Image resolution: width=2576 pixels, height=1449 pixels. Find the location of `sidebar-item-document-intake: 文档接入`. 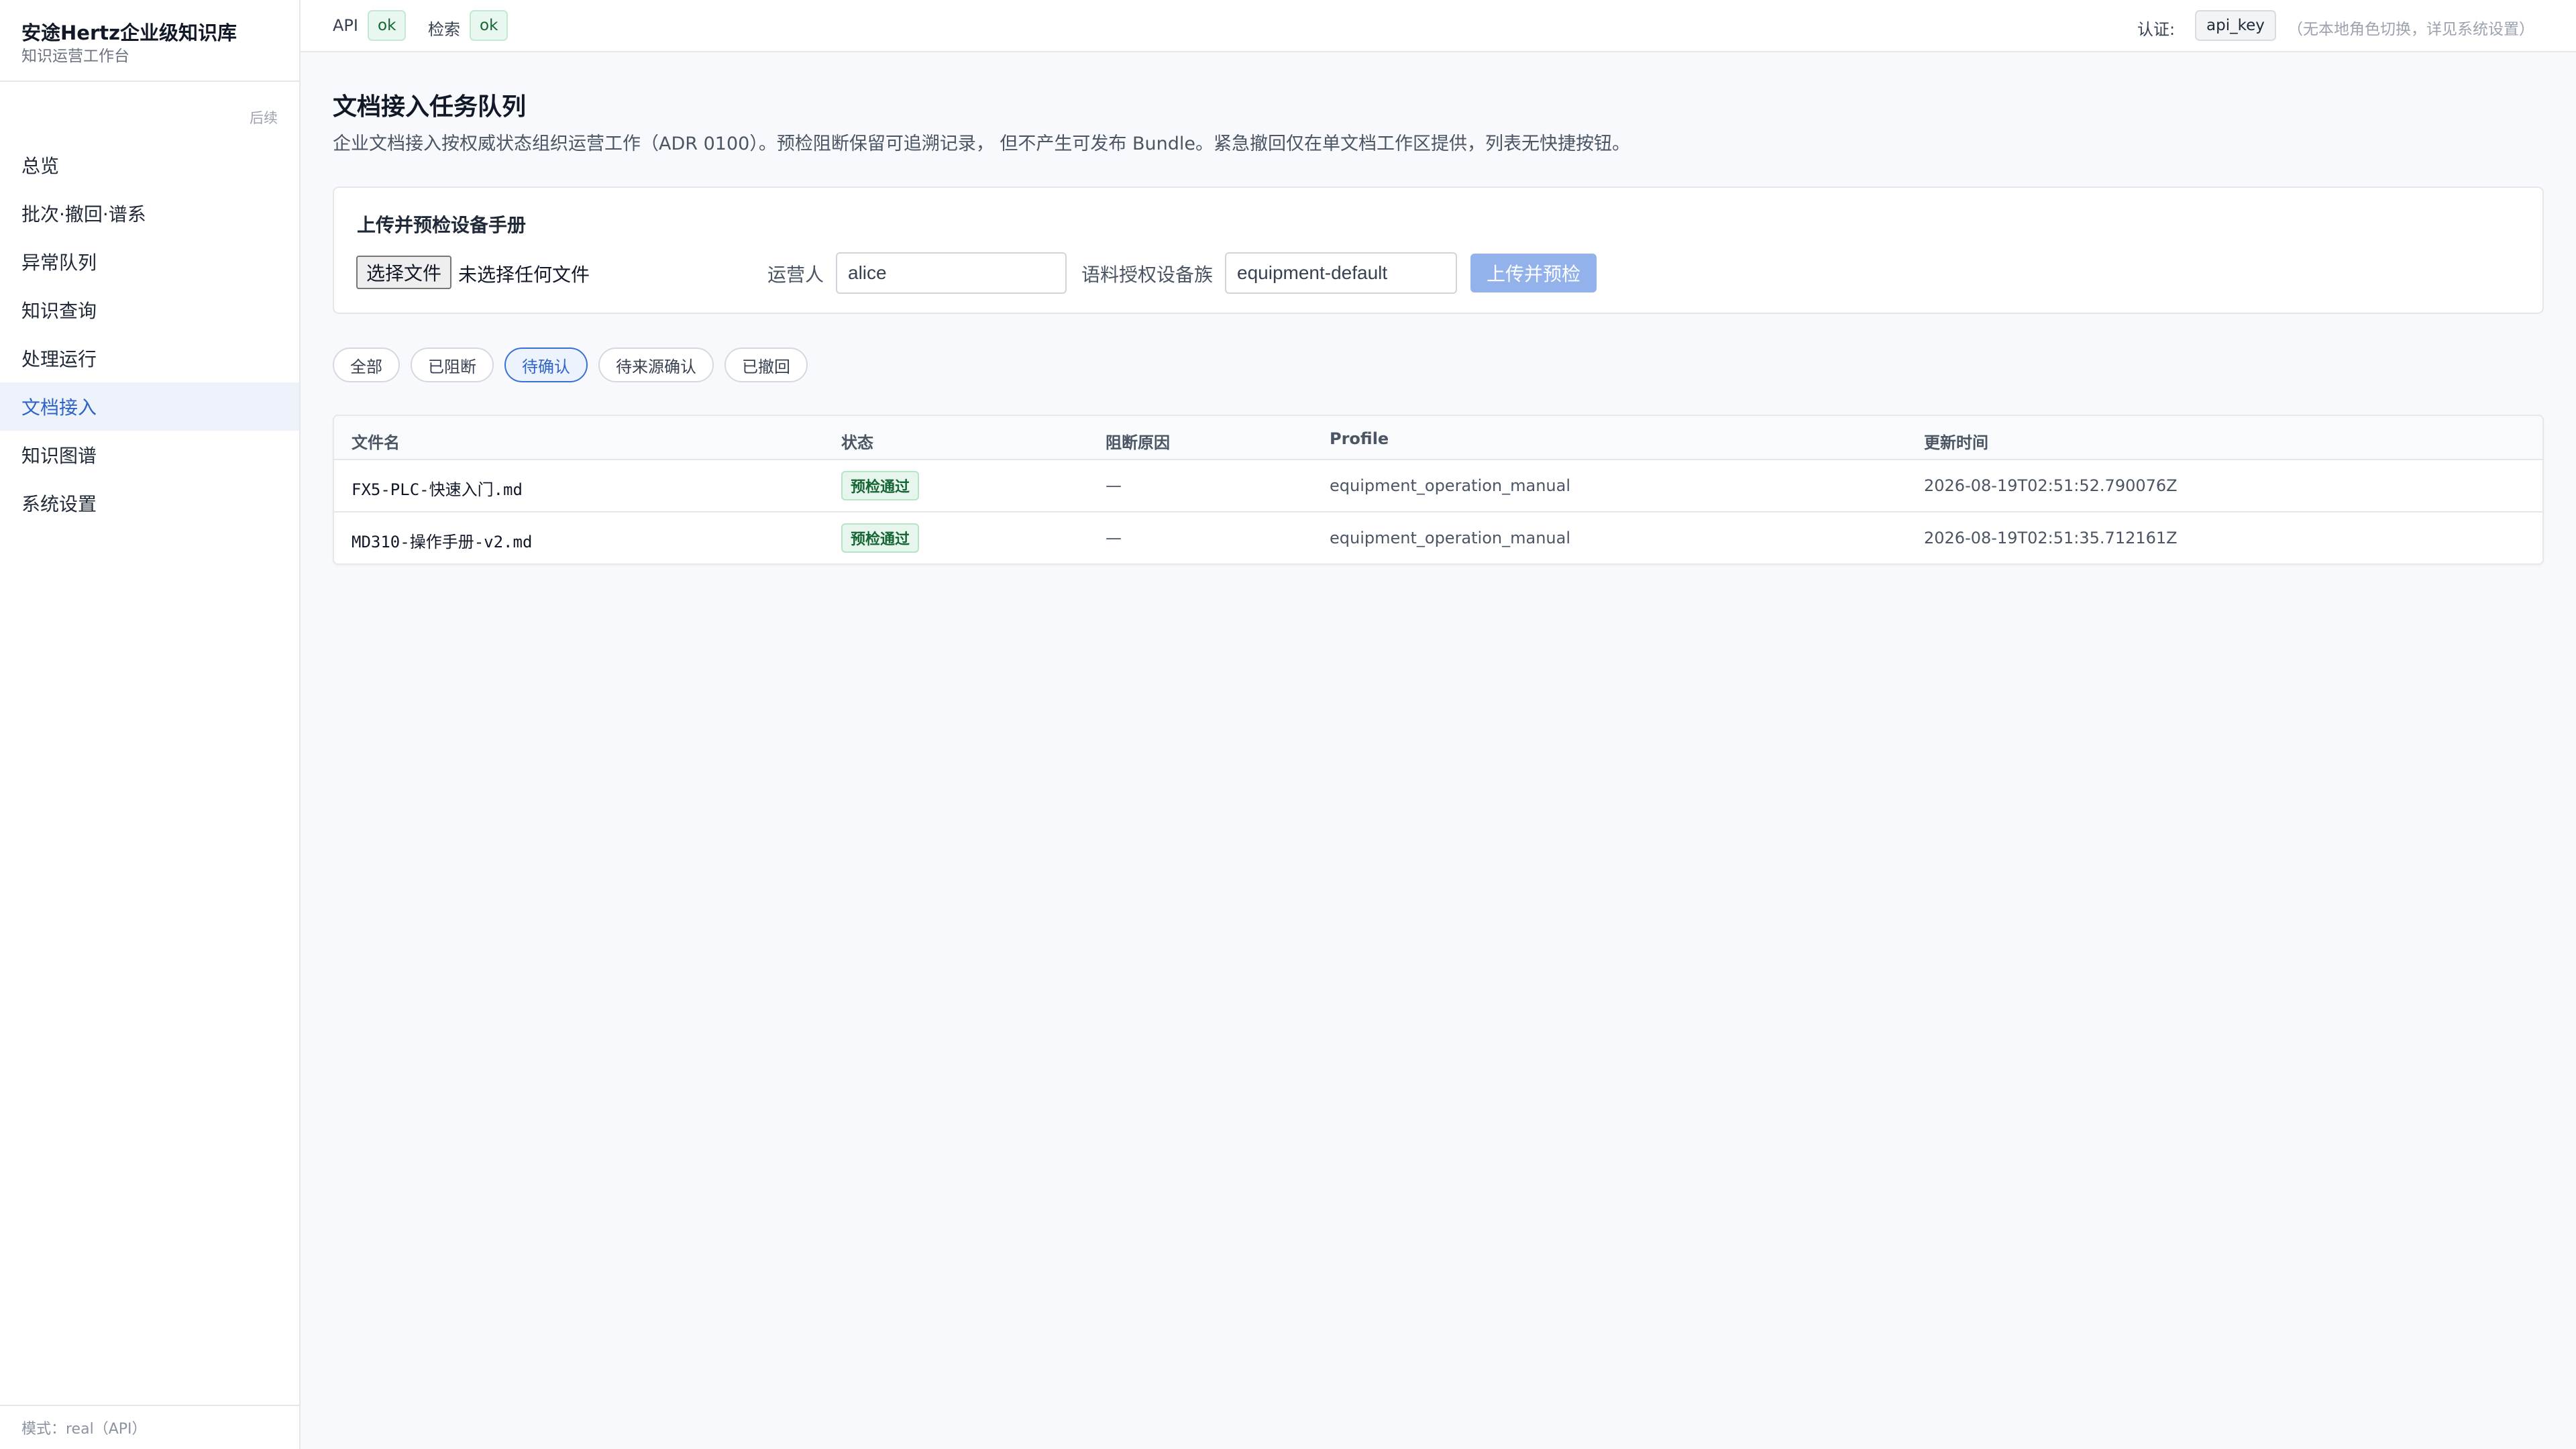

sidebar-item-document-intake: 文档接入 is located at coordinates (149, 406).